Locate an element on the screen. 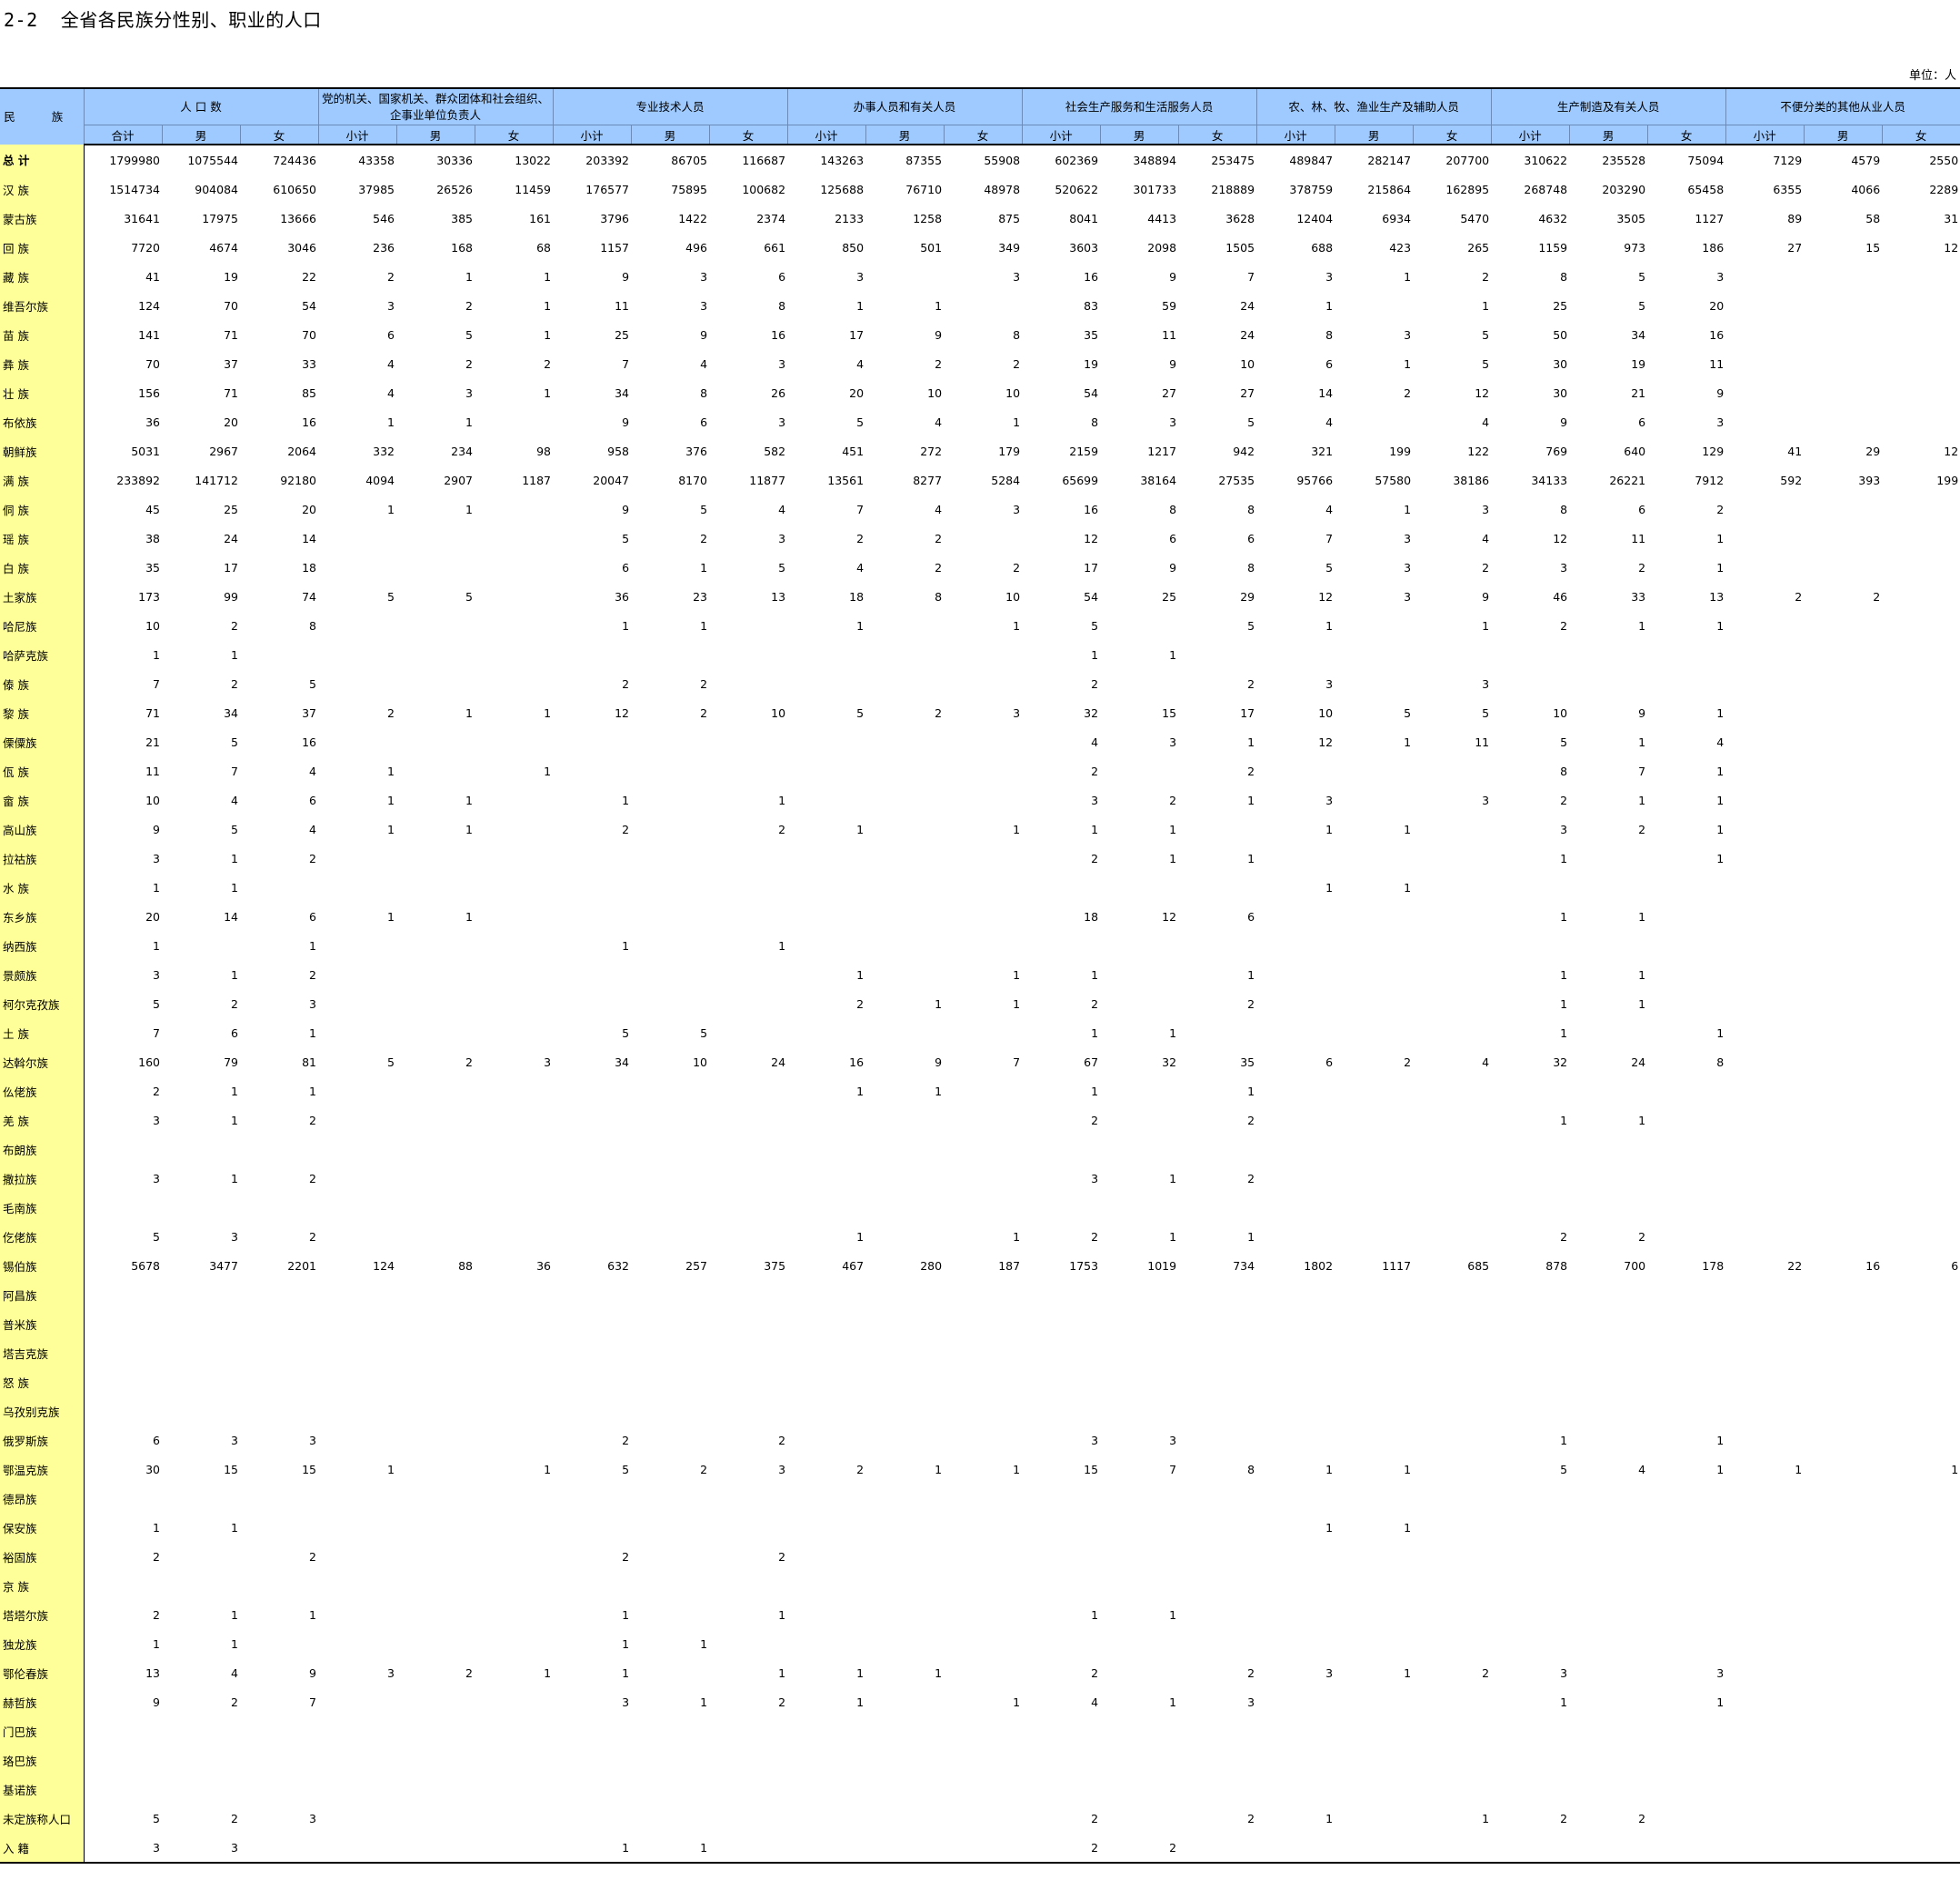  table-row: 保安族 1 1 1 1 is located at coordinates (980, 1528).